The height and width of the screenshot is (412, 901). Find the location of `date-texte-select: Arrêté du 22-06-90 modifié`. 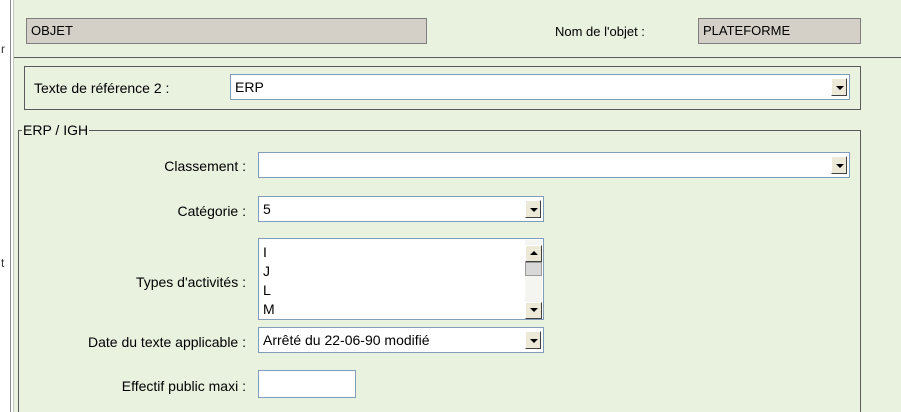

date-texte-select: Arrêté du 22-06-90 modifié is located at coordinates (401, 340).